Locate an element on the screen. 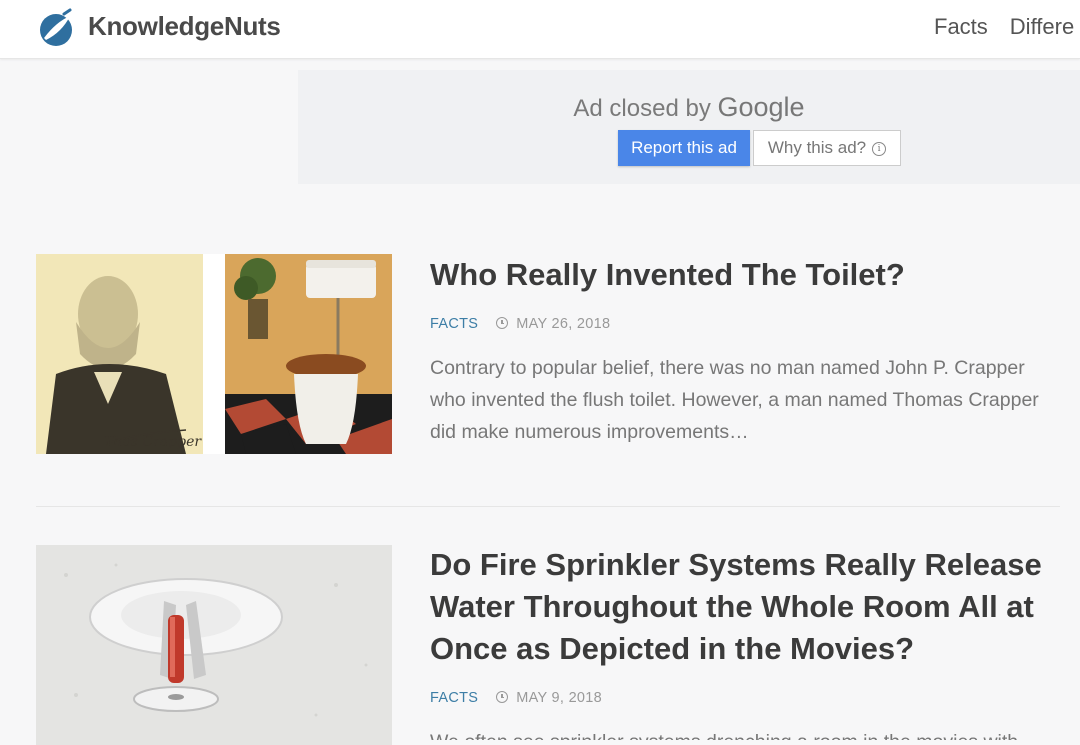 The height and width of the screenshot is (745, 1080). post-date: MAY 26, 2018 is located at coordinates (563, 324).